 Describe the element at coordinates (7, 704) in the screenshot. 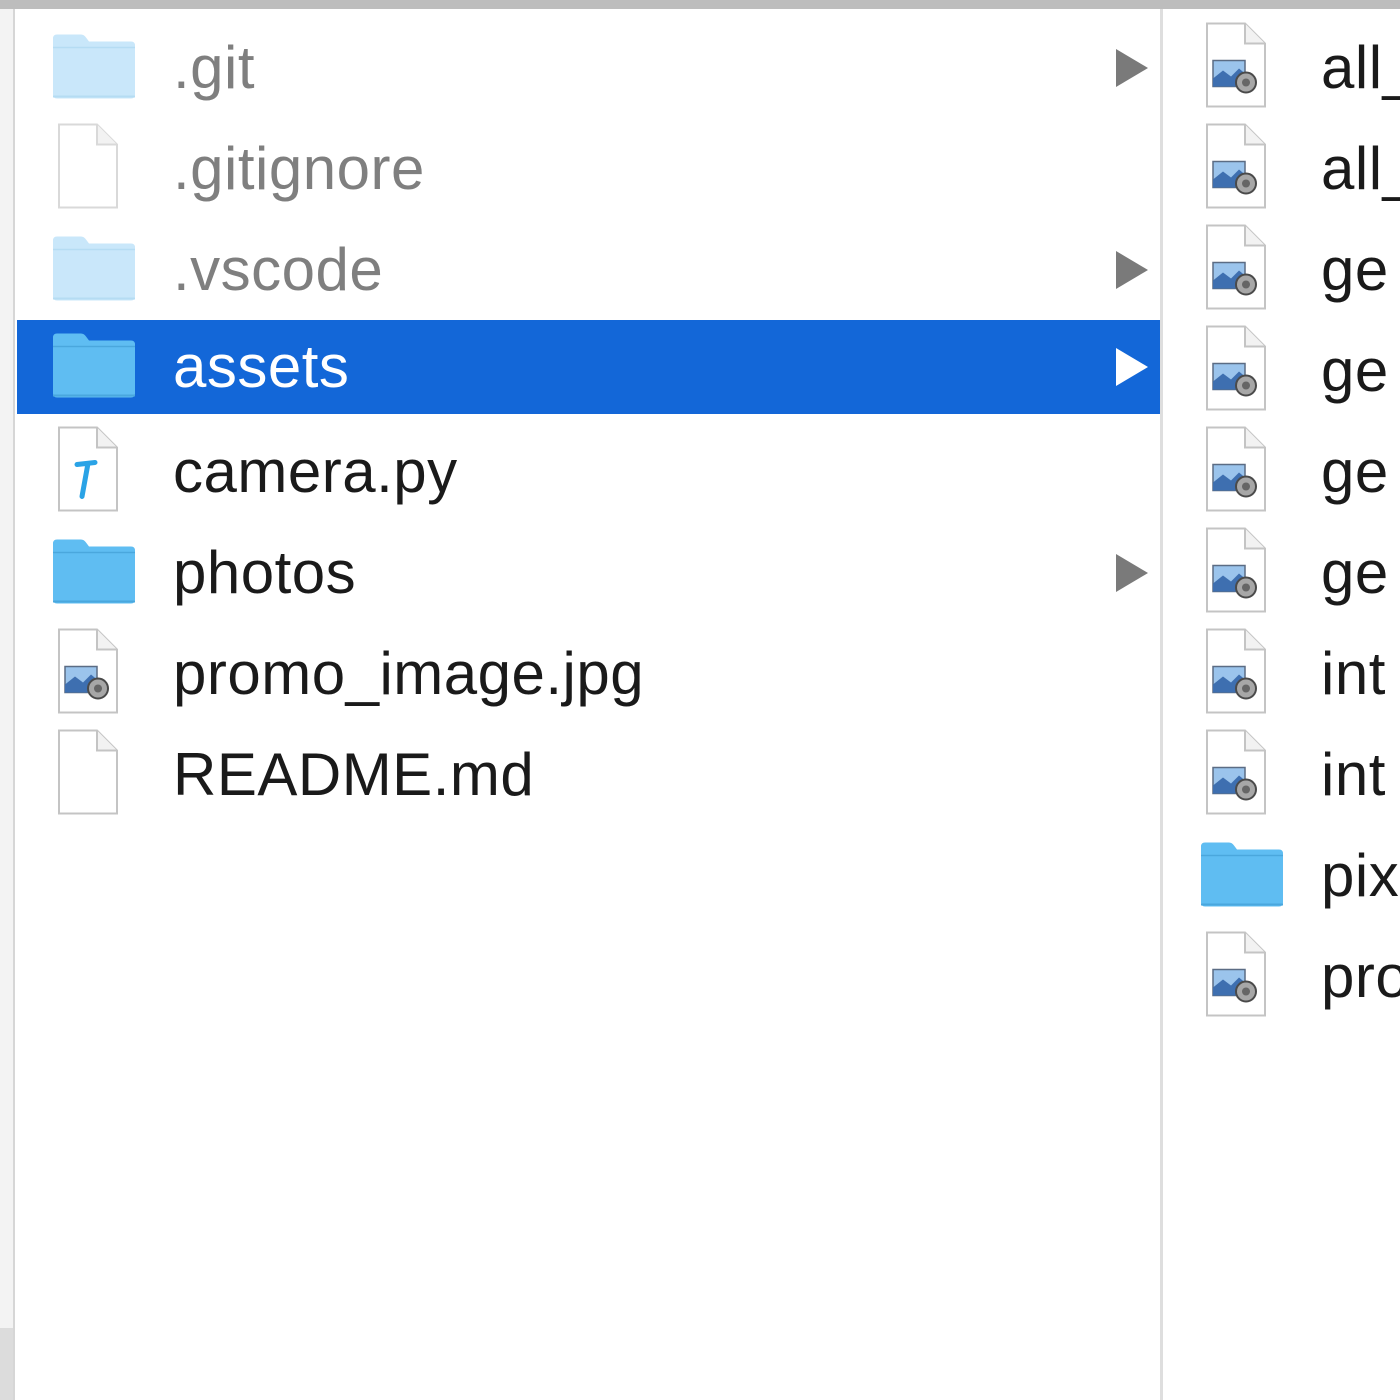

I see `left-column-edge` at that location.